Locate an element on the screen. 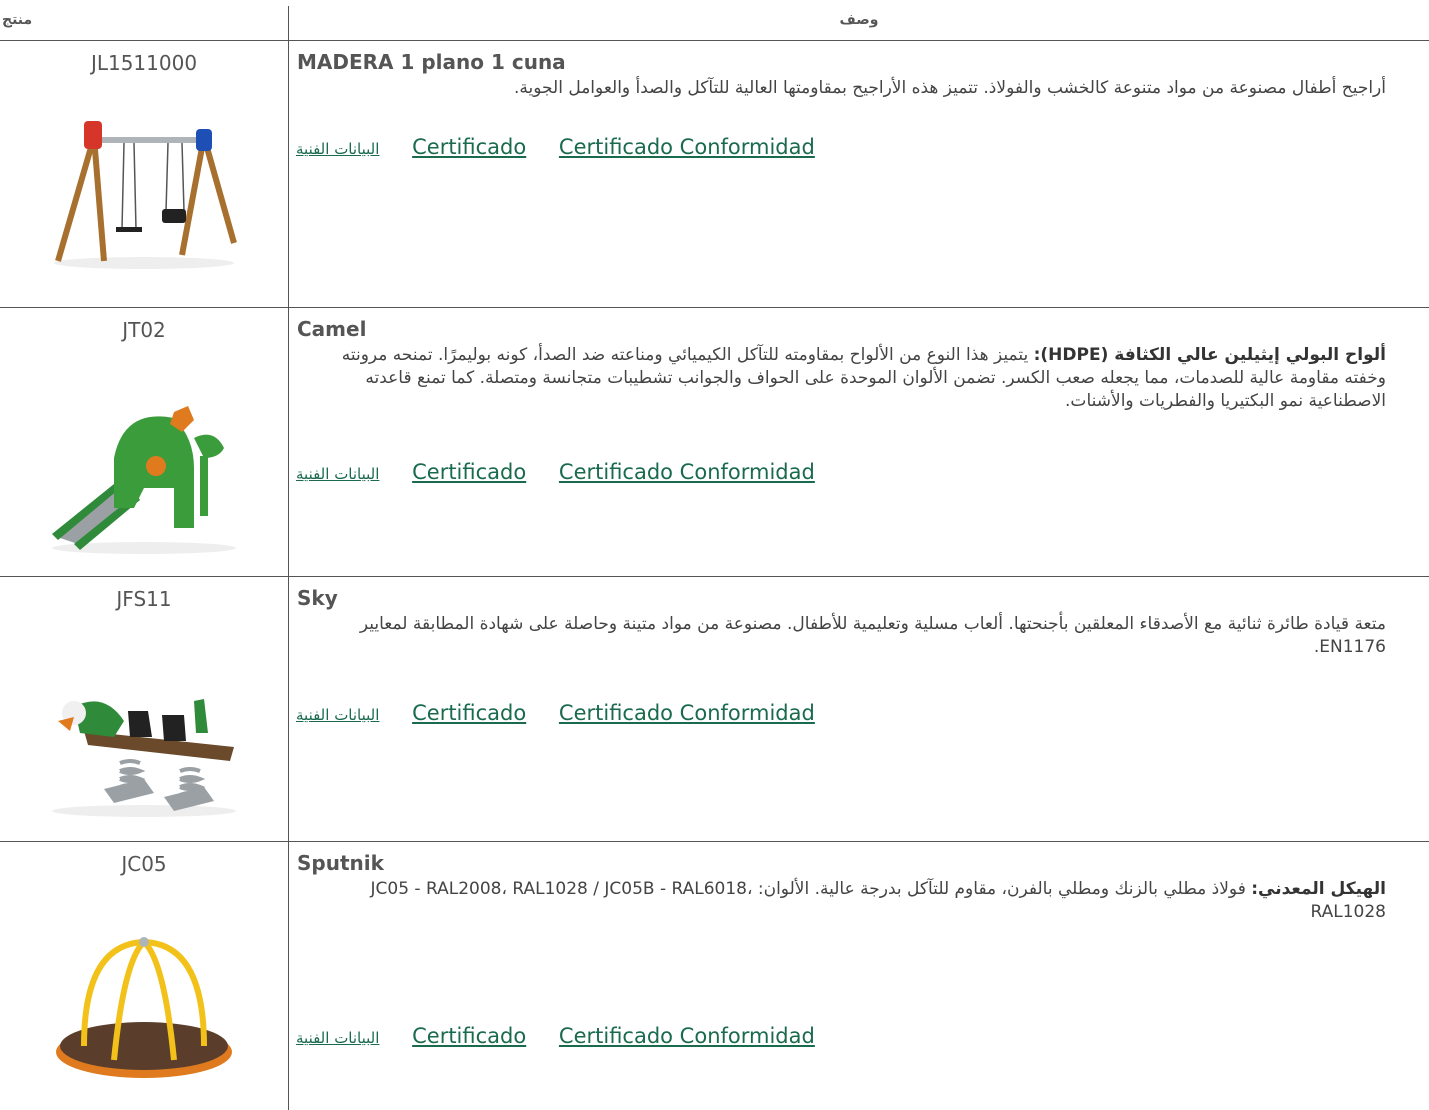 Image resolution: width=1429 pixels, height=1110 pixels. product-title: Camel is located at coordinates (332, 329).